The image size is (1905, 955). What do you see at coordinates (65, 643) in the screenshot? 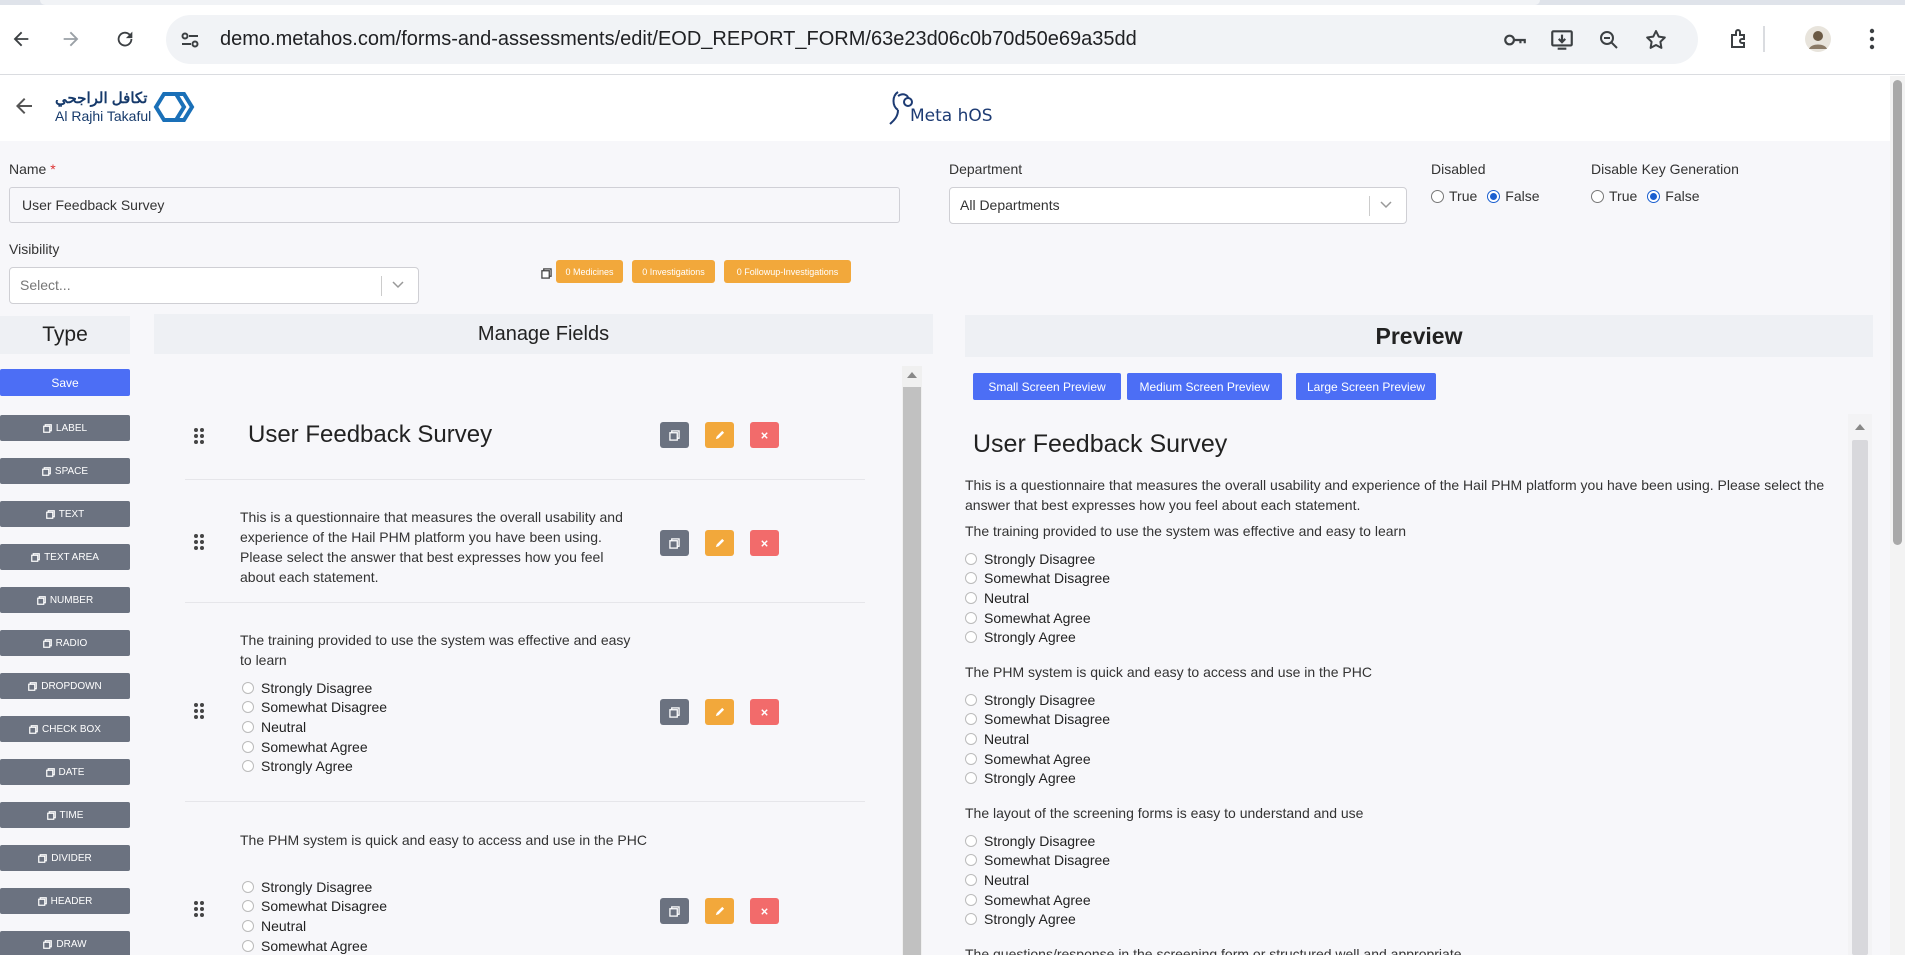
I see `type-radio-button: RADIO` at bounding box center [65, 643].